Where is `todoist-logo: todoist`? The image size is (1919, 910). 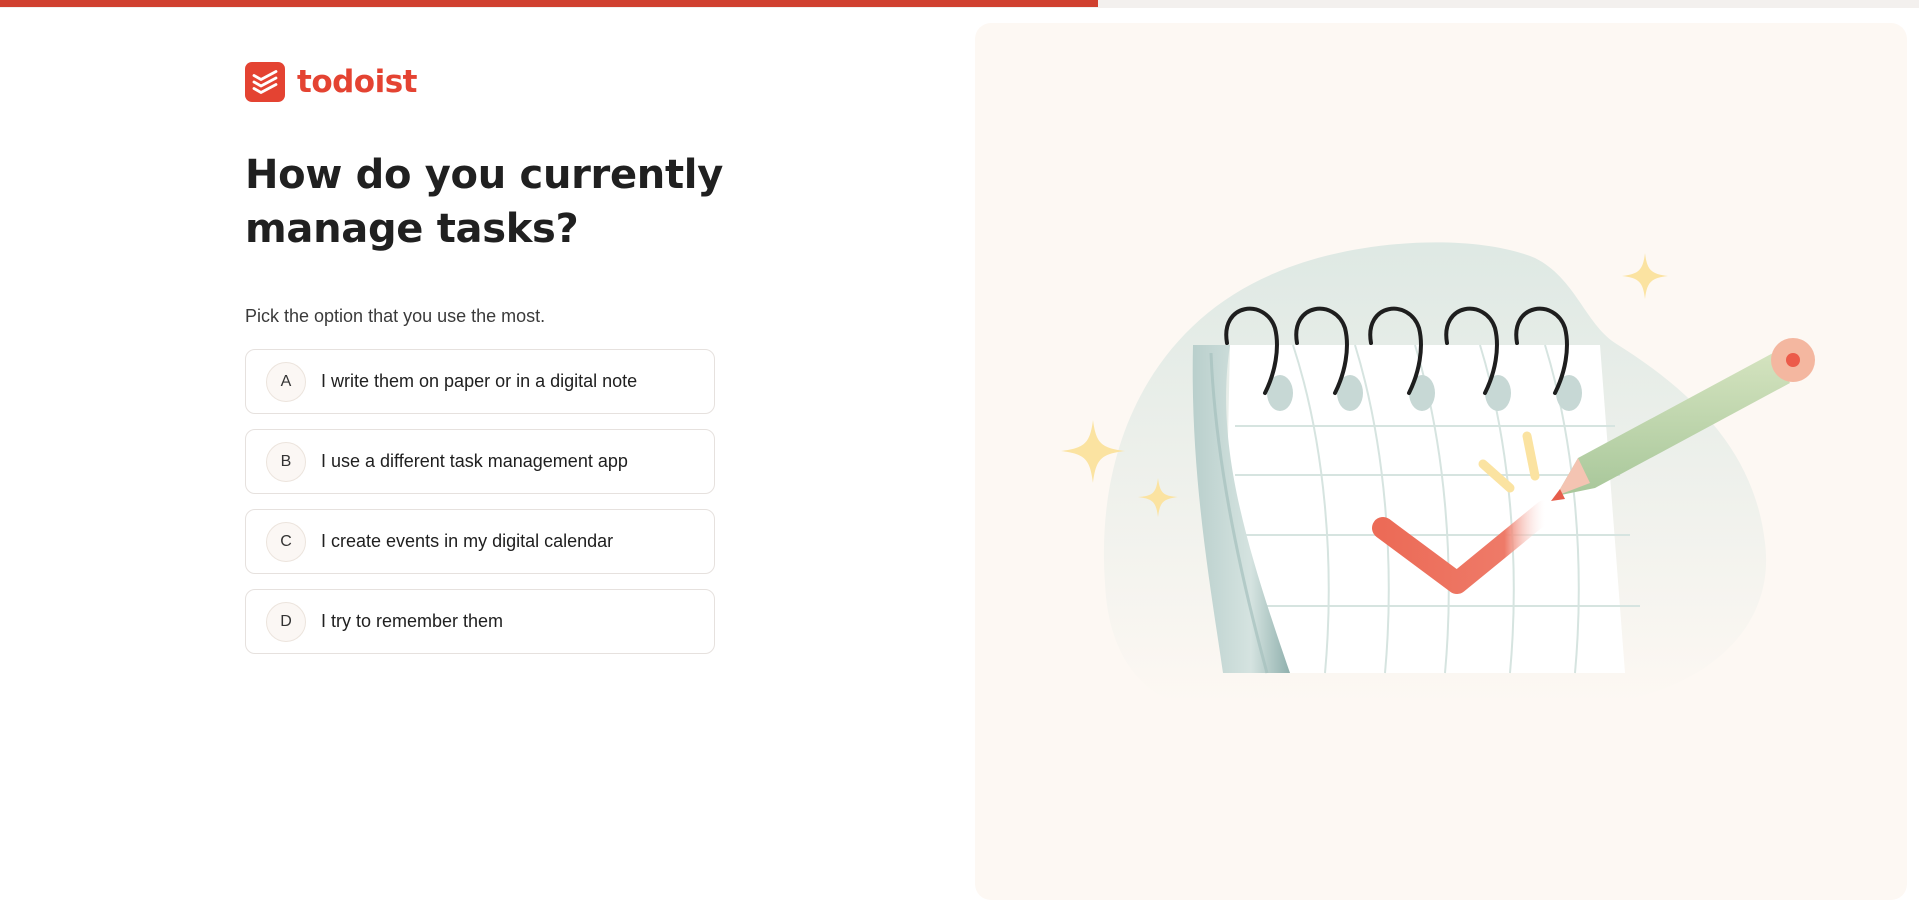 todoist-logo: todoist is located at coordinates (331, 82).